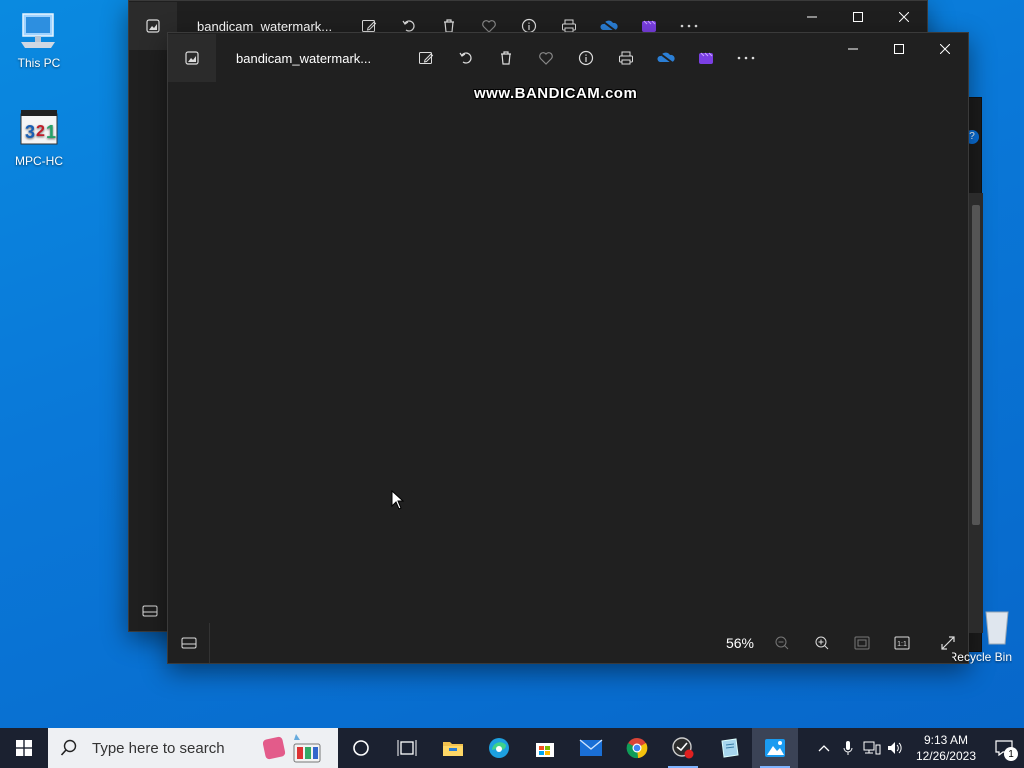 Image resolution: width=1024 pixels, height=768 pixels. What do you see at coordinates (51, 132) in the screenshot?
I see `svg-text: 1` at bounding box center [51, 132].